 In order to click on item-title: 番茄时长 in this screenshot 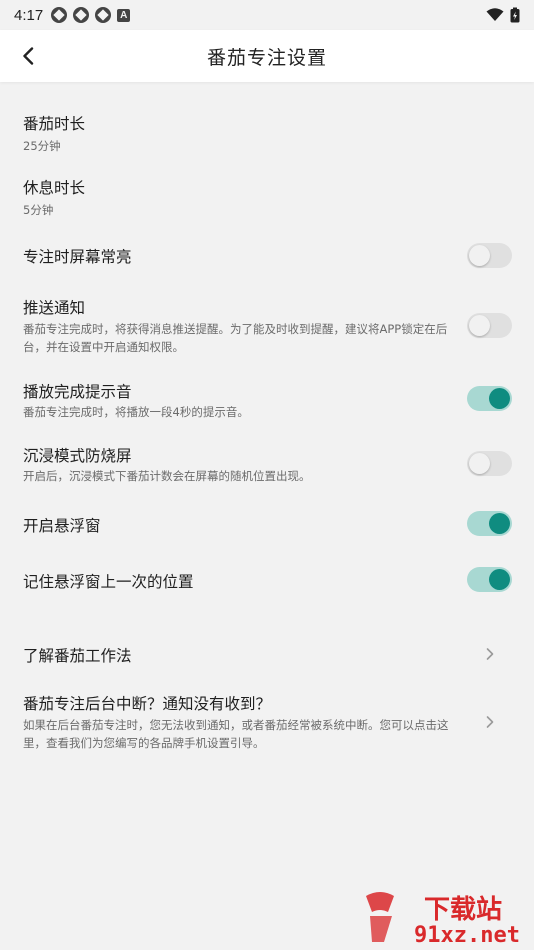, I will do `click(54, 124)`.